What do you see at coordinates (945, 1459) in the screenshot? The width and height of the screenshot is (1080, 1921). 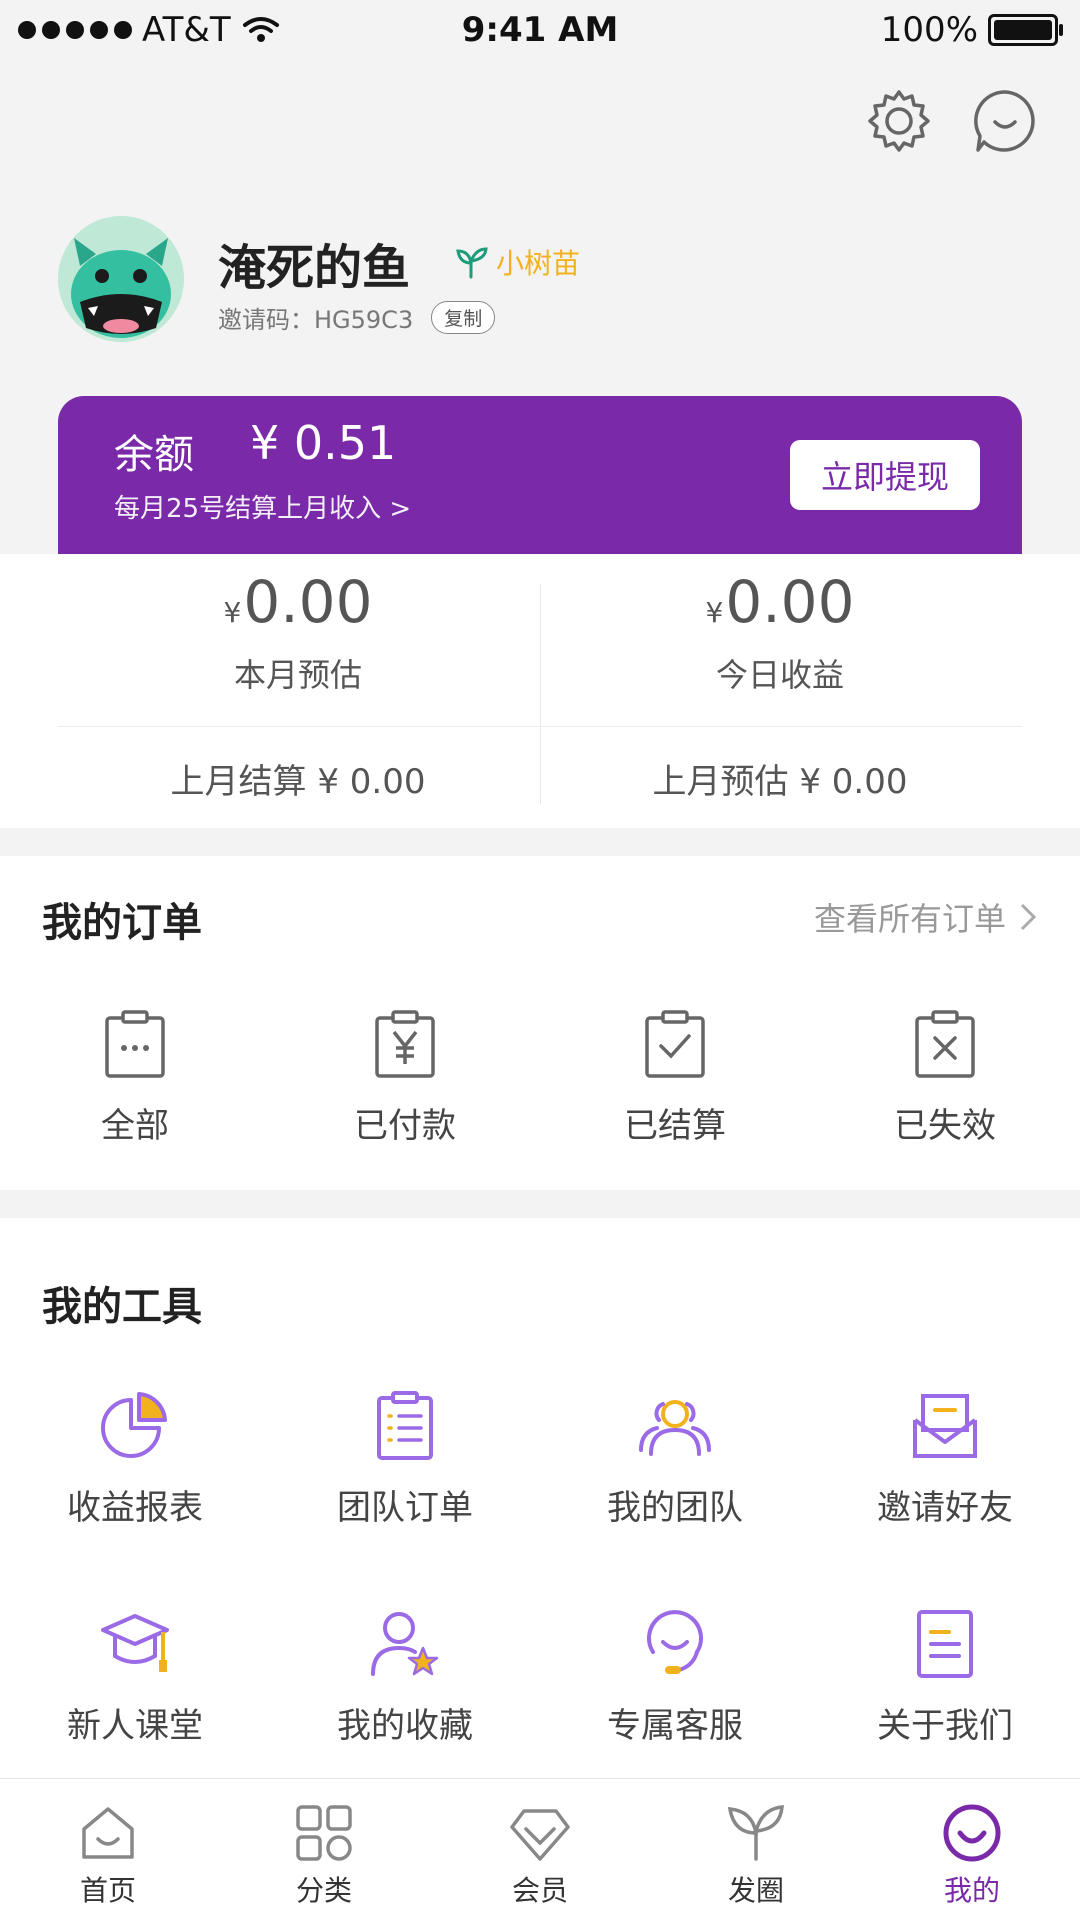 I see `tool-invite-friends: 邀请好友` at bounding box center [945, 1459].